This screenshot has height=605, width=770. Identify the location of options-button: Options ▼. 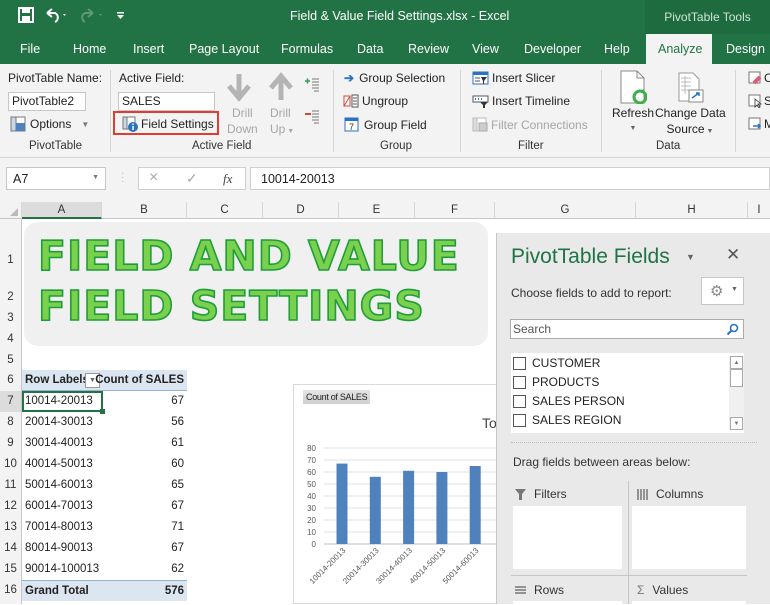
(49, 124).